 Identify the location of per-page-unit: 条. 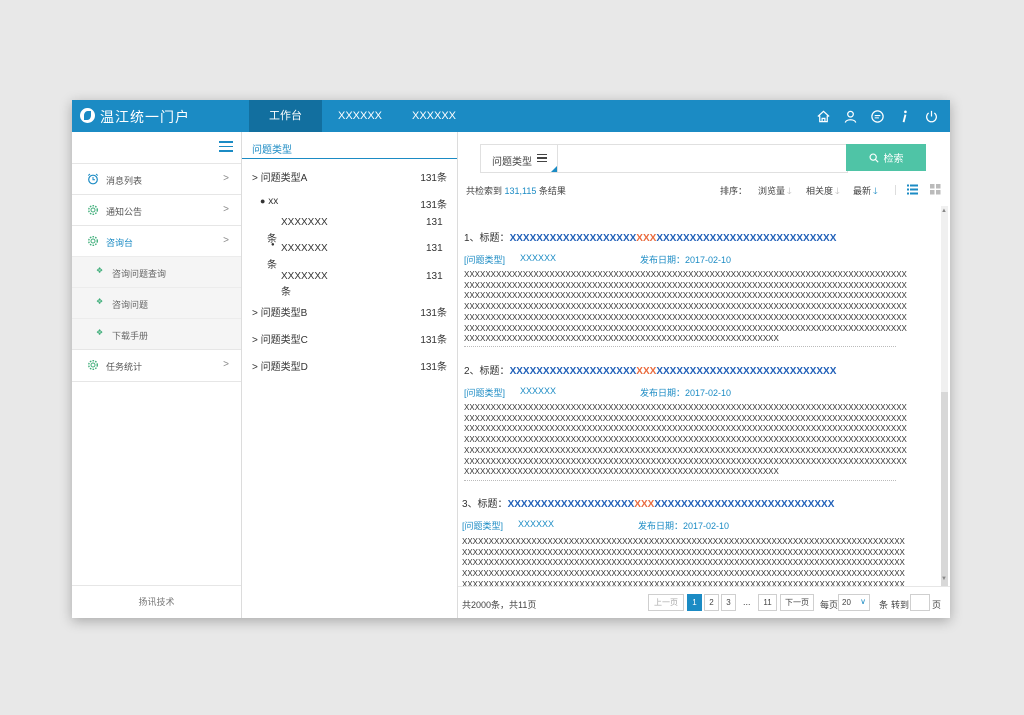
(884, 605).